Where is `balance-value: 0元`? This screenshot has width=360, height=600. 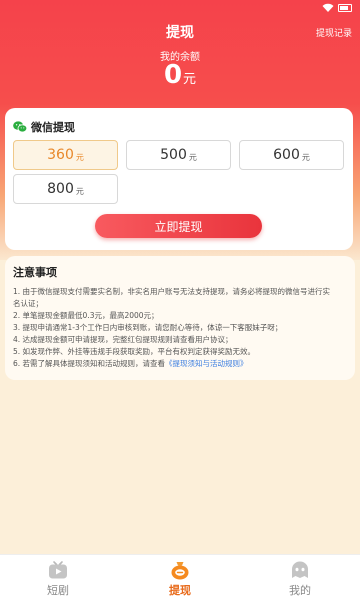 balance-value: 0元 is located at coordinates (180, 75).